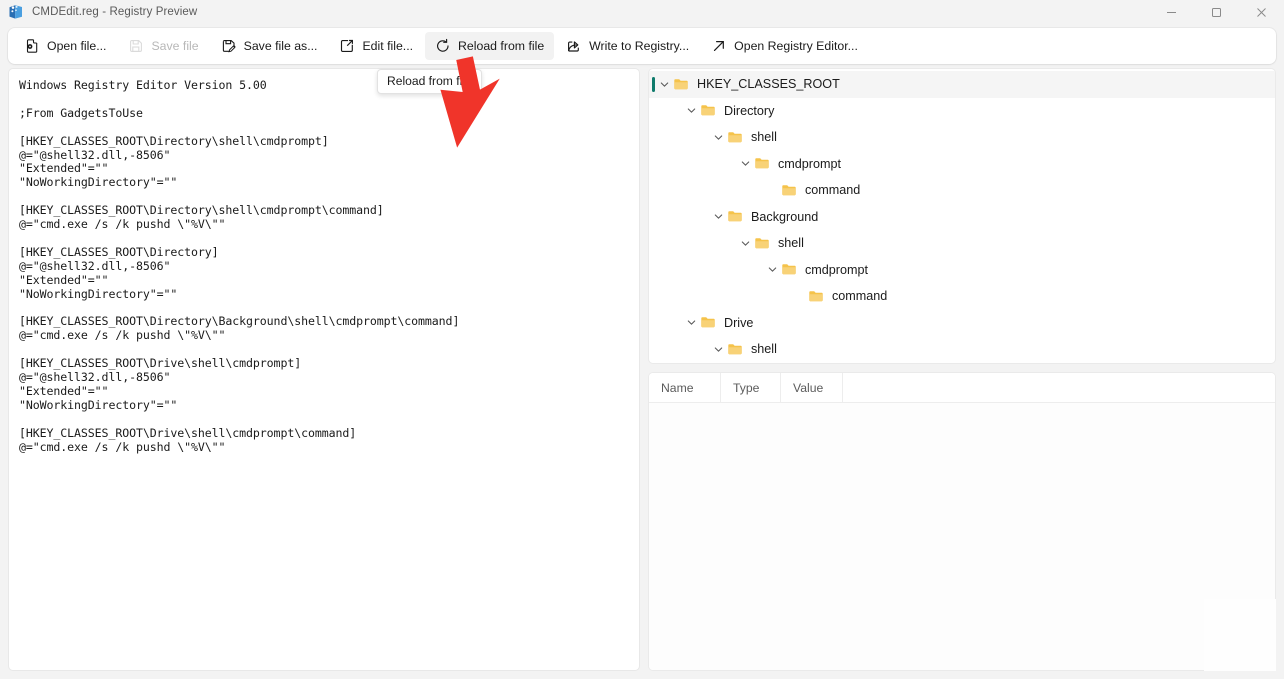 The height and width of the screenshot is (679, 1284). Describe the element at coordinates (501, 46) in the screenshot. I see `reload-from-file-label: Reload from file` at that location.